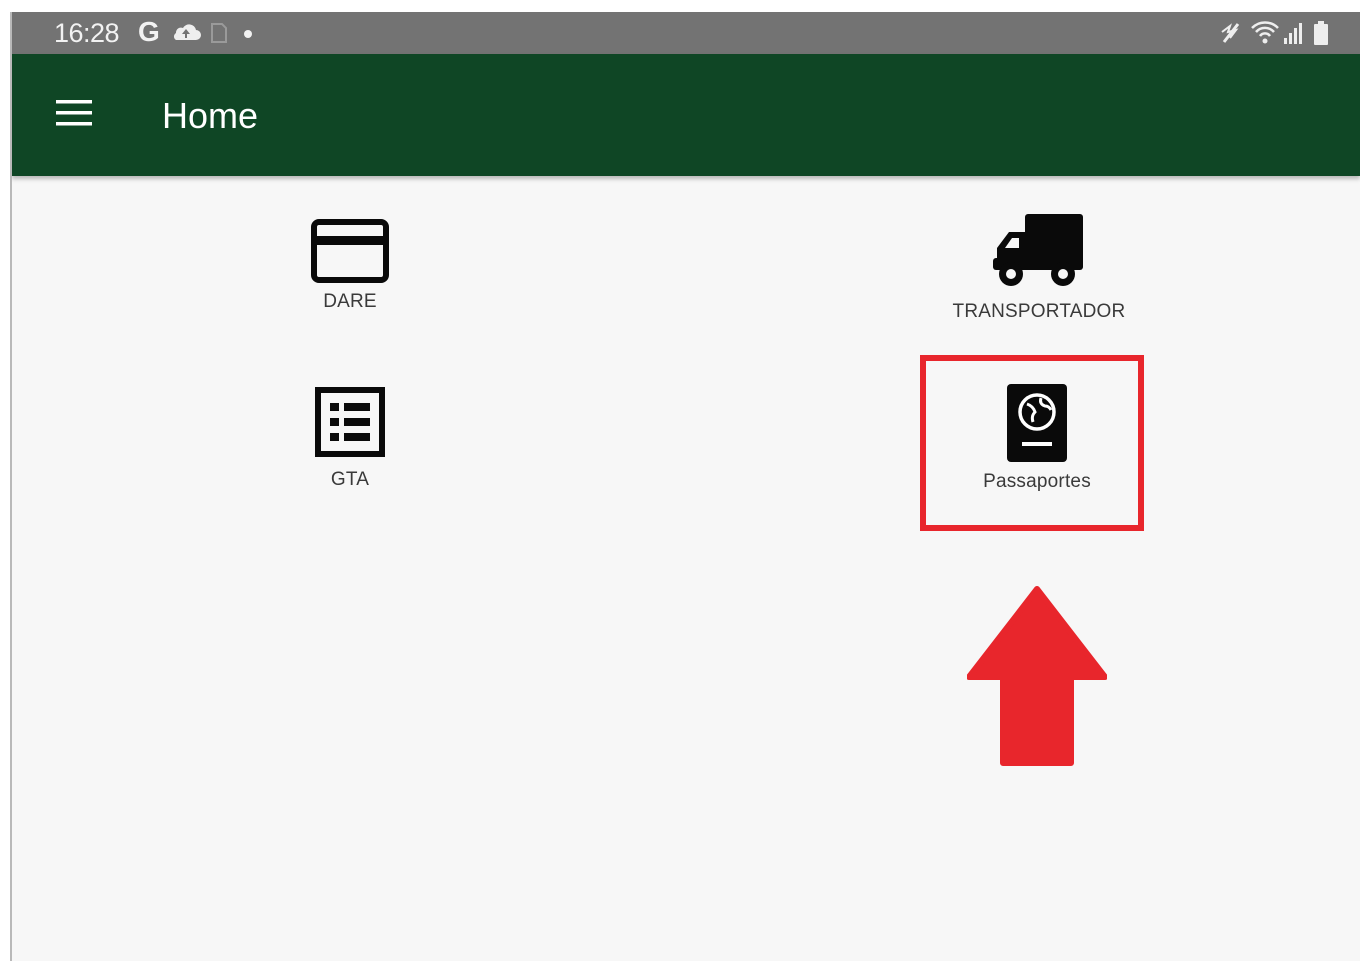 This screenshot has height=961, width=1360. What do you see at coordinates (686, 115) in the screenshot?
I see `app-bar: Home` at bounding box center [686, 115].